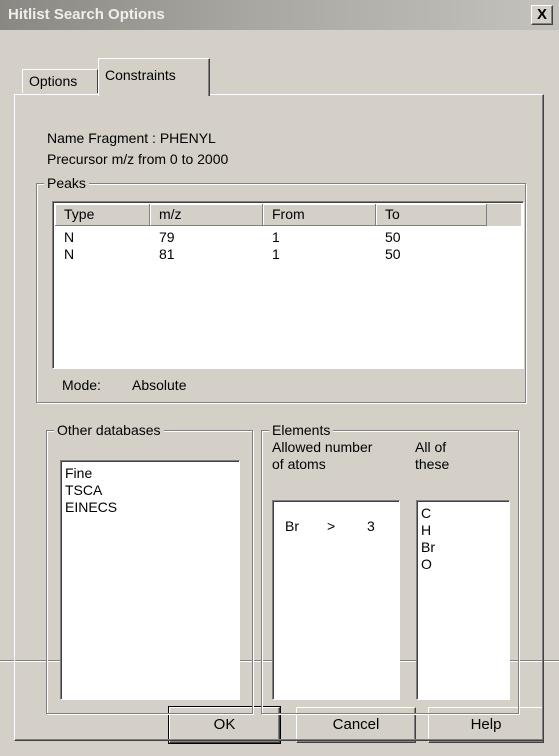 The image size is (559, 756). What do you see at coordinates (465, 564) in the screenshot?
I see `element-item: O` at bounding box center [465, 564].